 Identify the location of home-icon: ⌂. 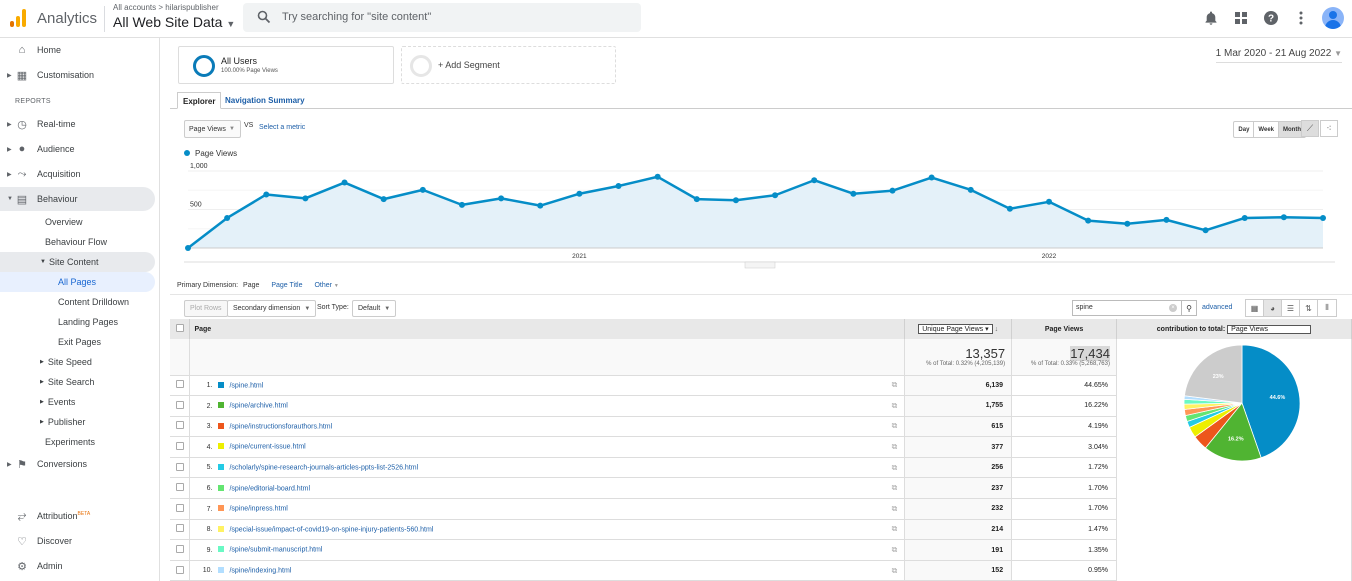
(22, 50).